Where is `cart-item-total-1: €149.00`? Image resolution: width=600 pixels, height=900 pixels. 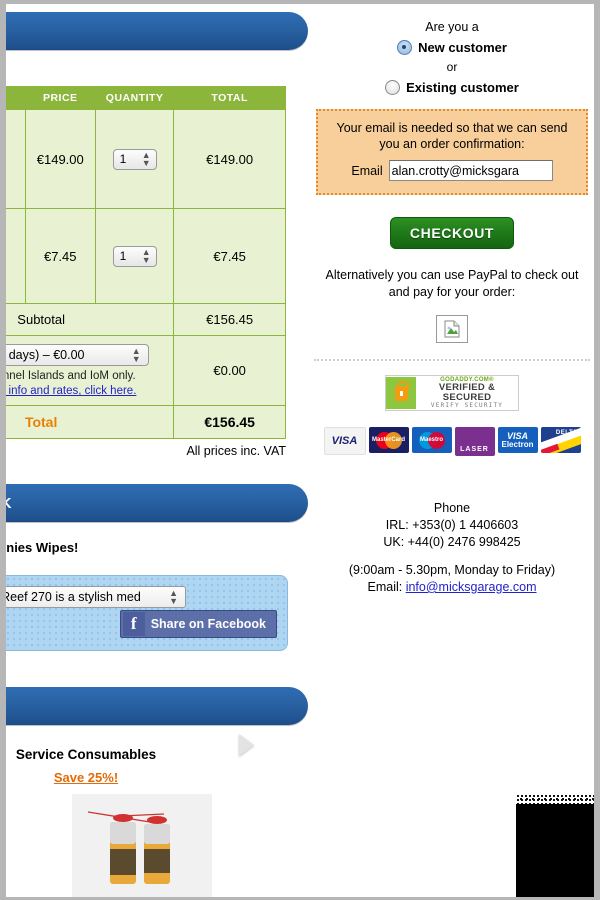
cart-item-total-1: €149.00 is located at coordinates (229, 159).